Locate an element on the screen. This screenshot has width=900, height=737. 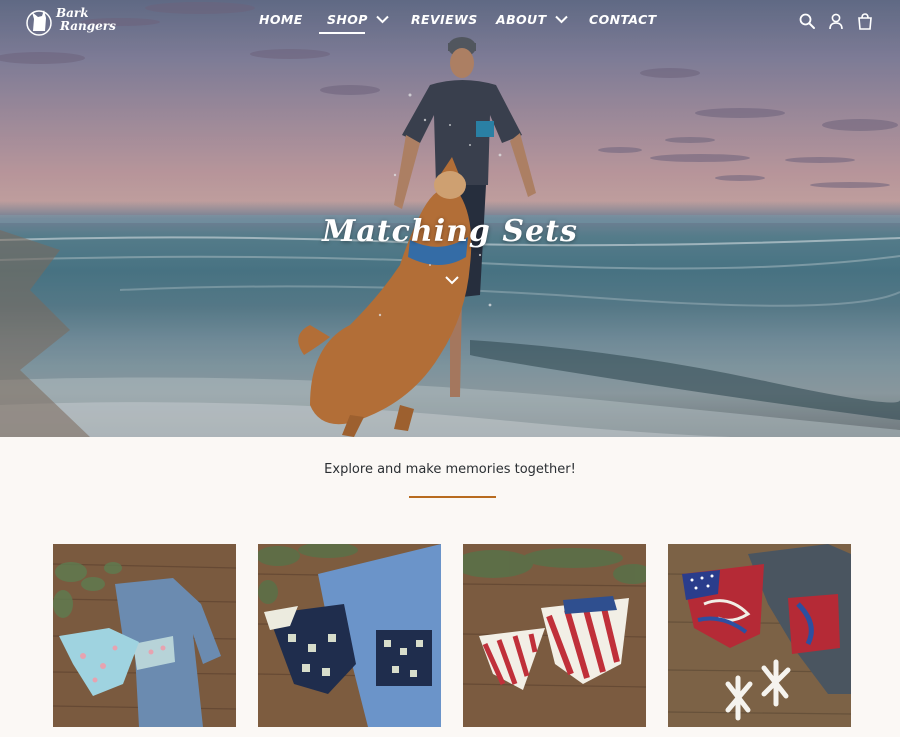
nav-label: ABOUT is located at coordinates (521, 19).